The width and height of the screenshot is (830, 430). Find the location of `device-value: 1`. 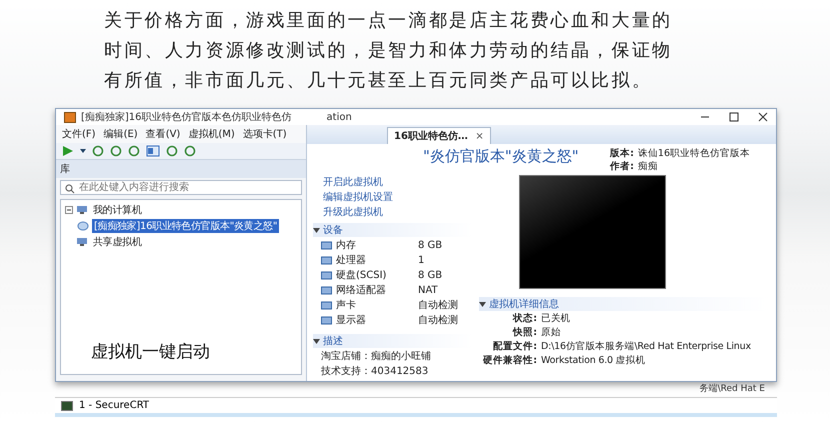

device-value: 1 is located at coordinates (421, 260).